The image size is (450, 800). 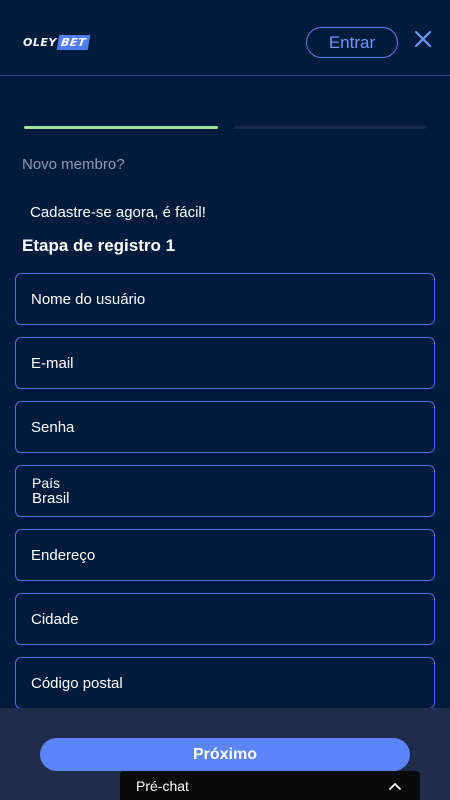 What do you see at coordinates (162, 785) in the screenshot?
I see `prechat-label: Pré-chat` at bounding box center [162, 785].